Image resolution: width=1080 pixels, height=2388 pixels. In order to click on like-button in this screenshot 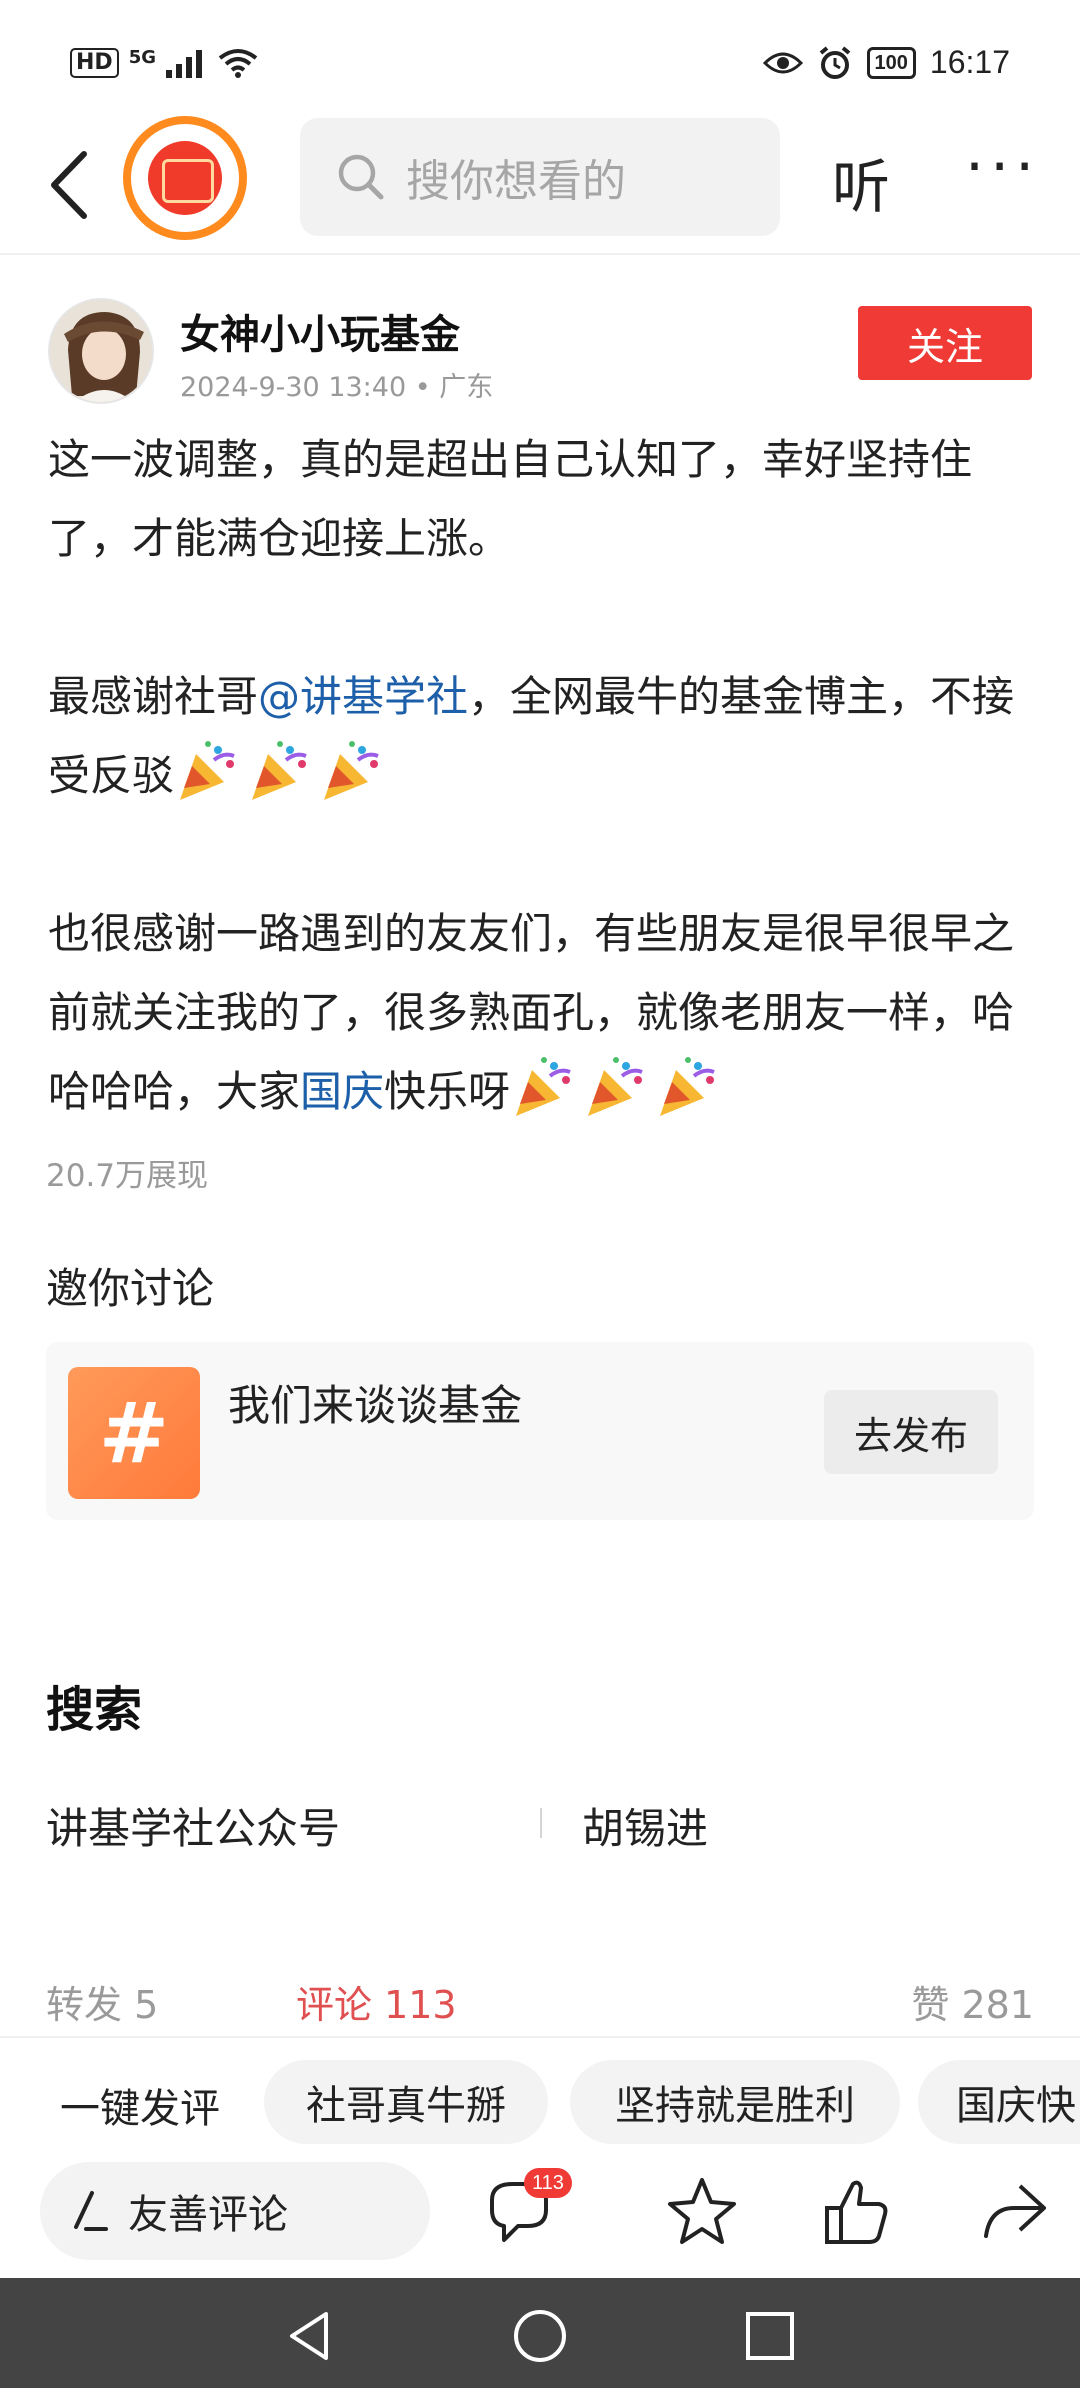, I will do `click(857, 2212)`.